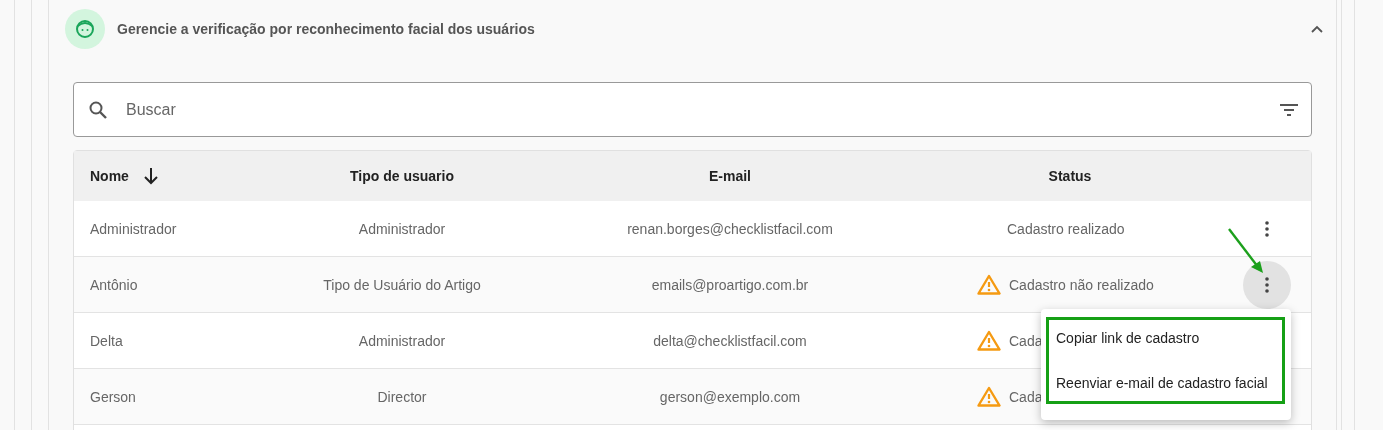 The image size is (1383, 430). What do you see at coordinates (730, 396) in the screenshot?
I see `table-cell: gerson@exemplo.com` at bounding box center [730, 396].